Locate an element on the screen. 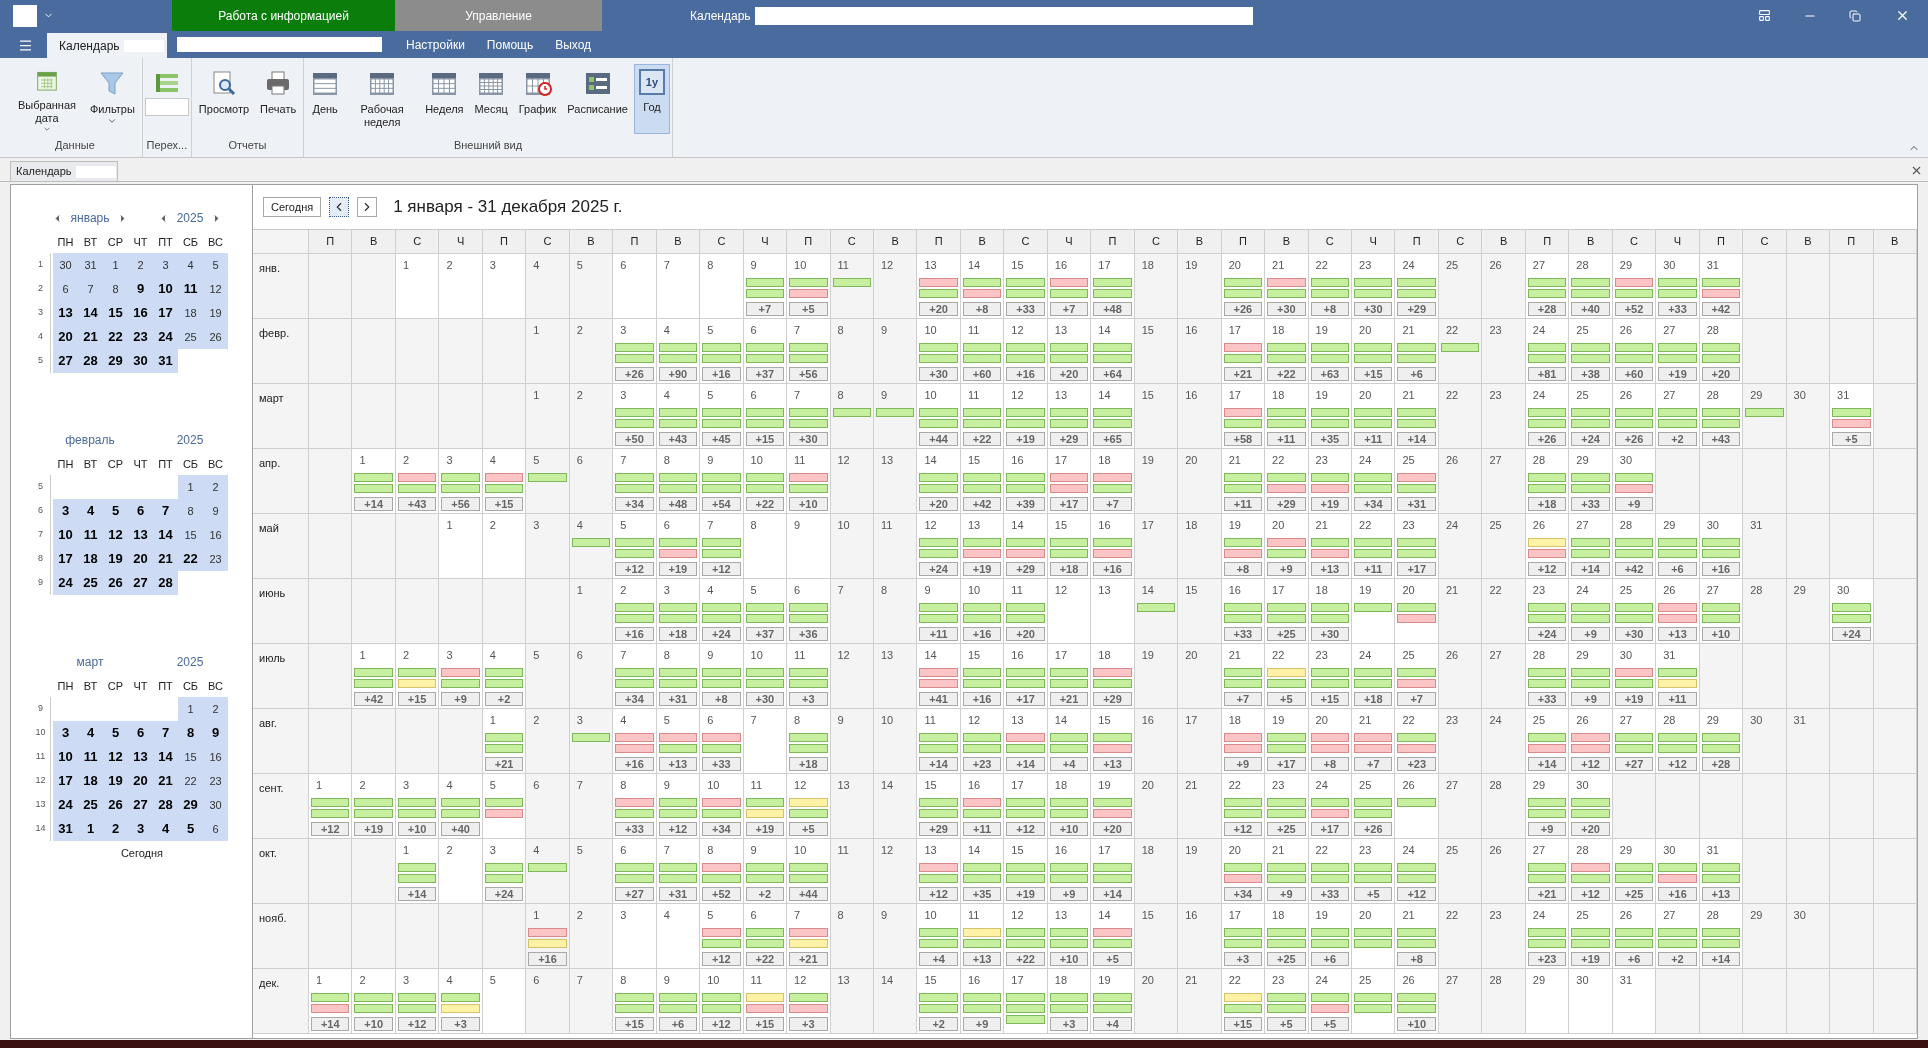 The height and width of the screenshot is (1048, 1928). day-cell: 11 +22 is located at coordinates (982, 416).